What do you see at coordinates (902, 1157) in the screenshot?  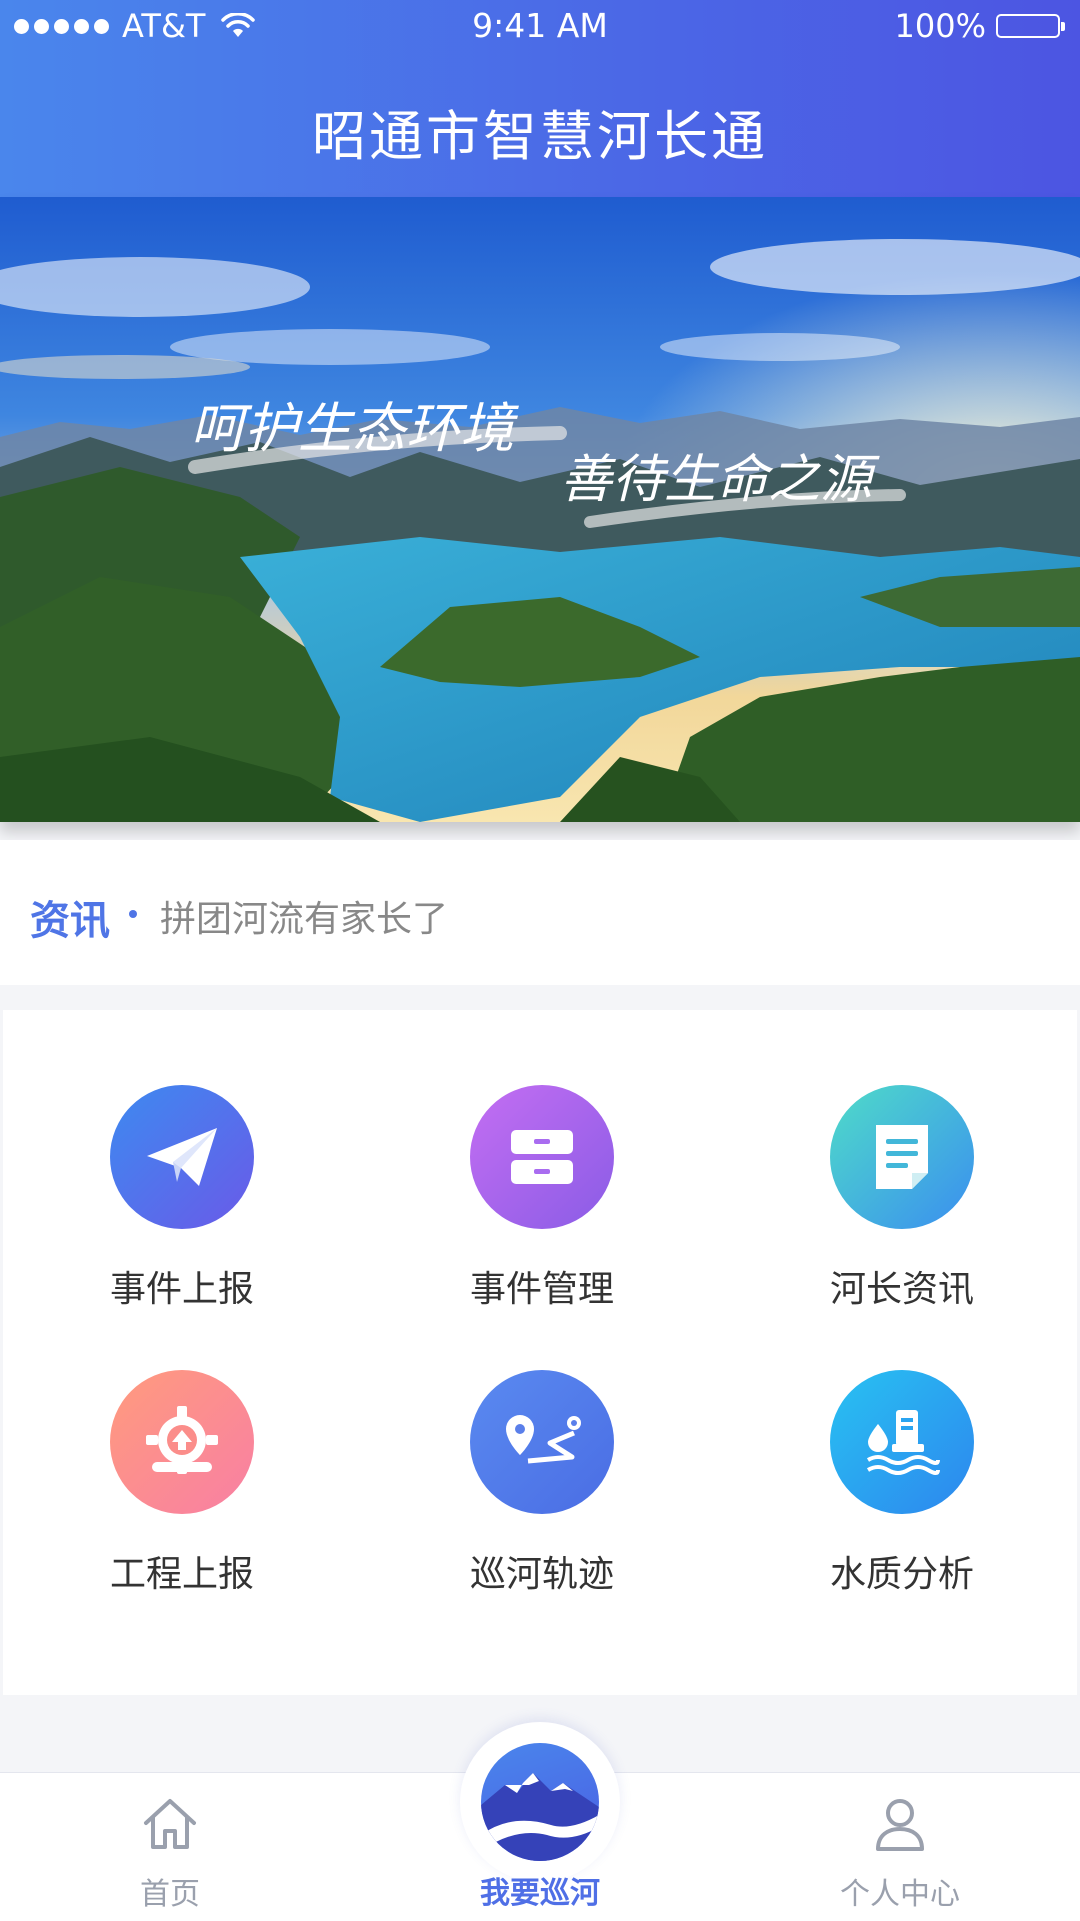 I see `document-icon` at bounding box center [902, 1157].